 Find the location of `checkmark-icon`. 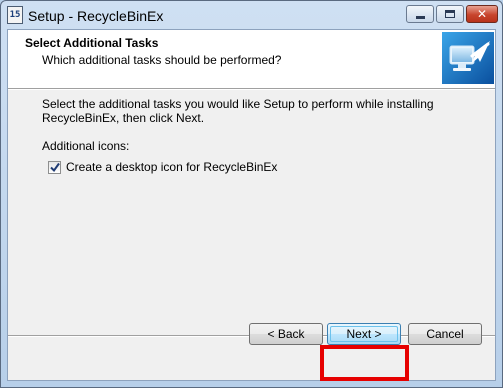

checkmark-icon is located at coordinates (55, 167).